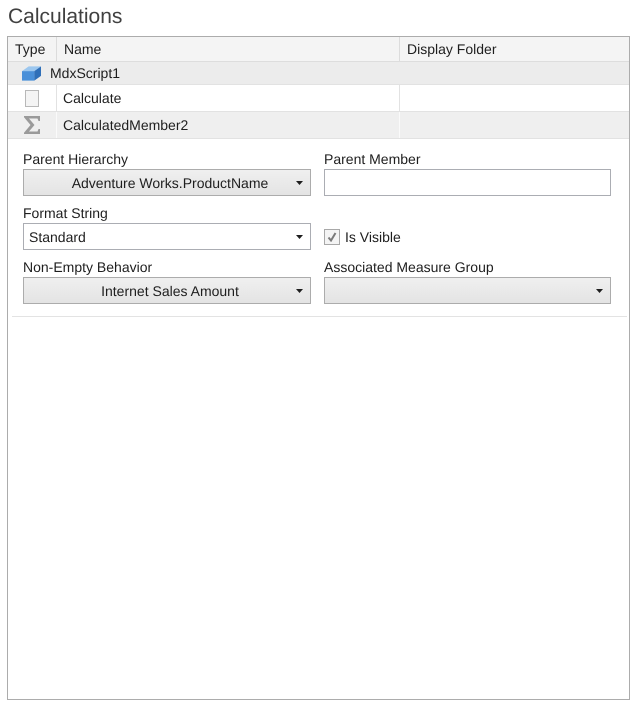  What do you see at coordinates (87, 267) in the screenshot?
I see `field-label: Non-Empty Behavior` at bounding box center [87, 267].